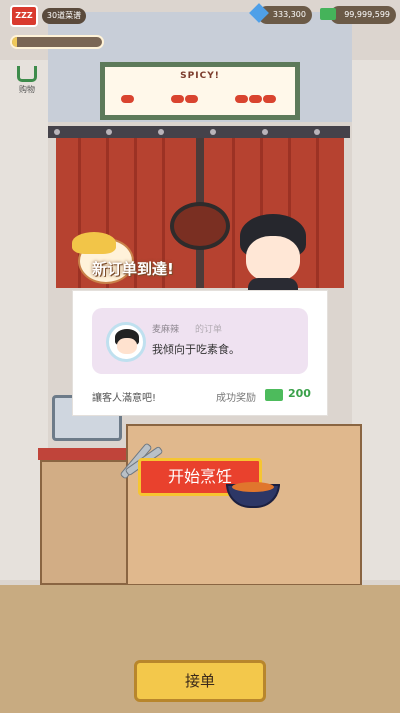 The image size is (400, 713). I want to click on level-badge: ZZZ, so click(24, 16).